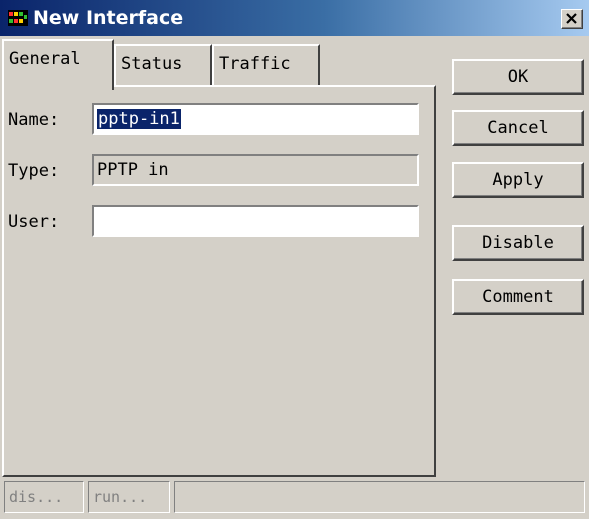 The width and height of the screenshot is (589, 519). Describe the element at coordinates (255, 119) in the screenshot. I see `name-input: pptp-in1` at that location.